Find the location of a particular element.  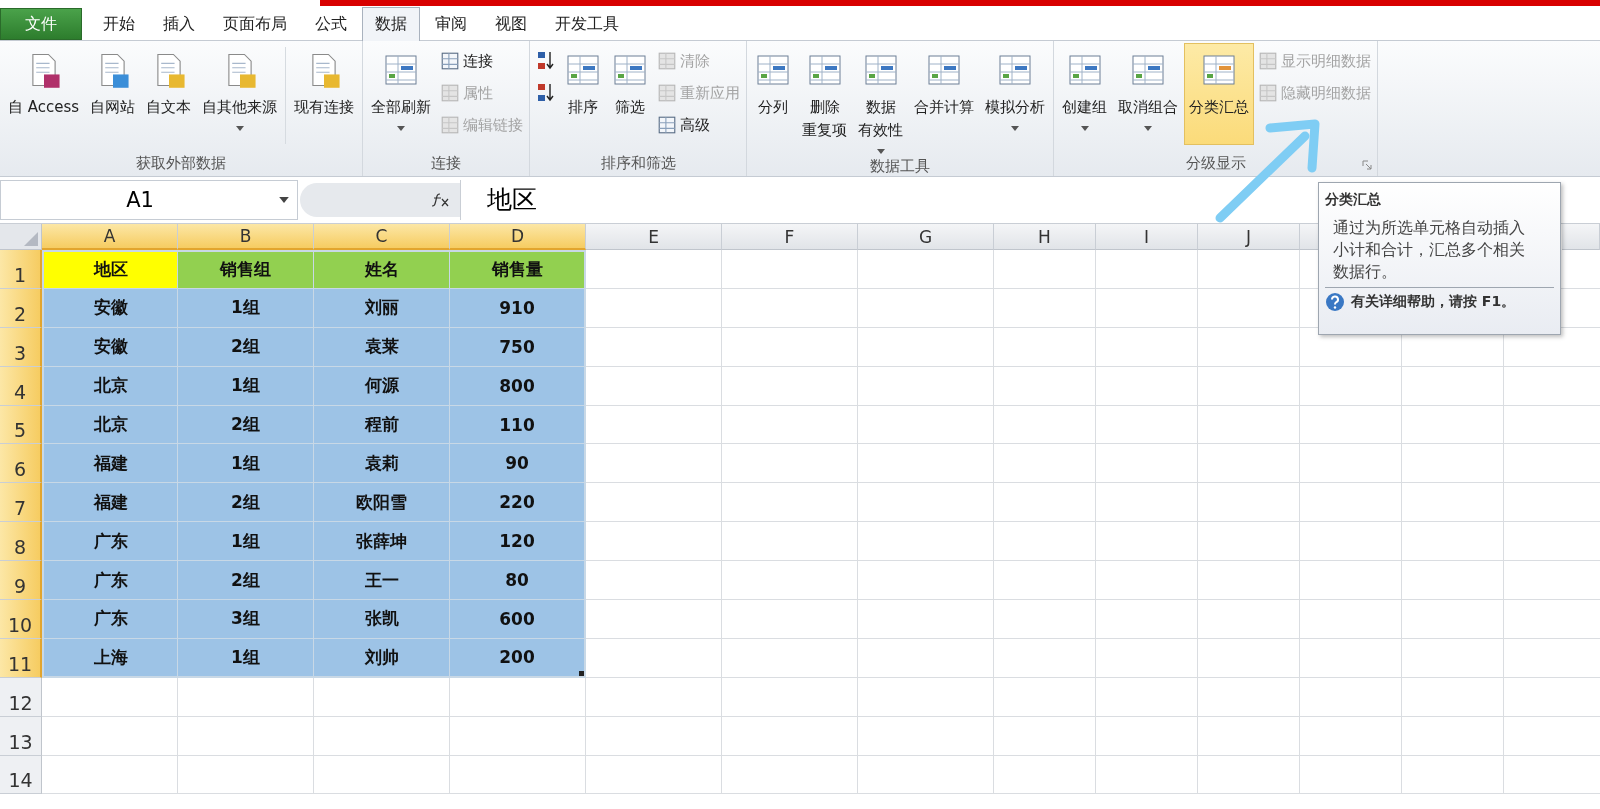

row-header: 8 is located at coordinates (21, 542).